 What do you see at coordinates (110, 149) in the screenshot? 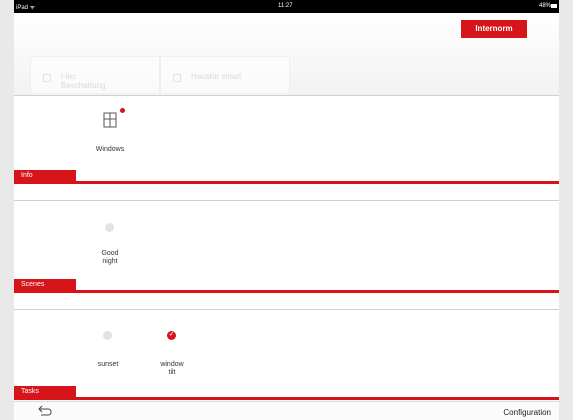
I see `windows-label: Windows` at bounding box center [110, 149].